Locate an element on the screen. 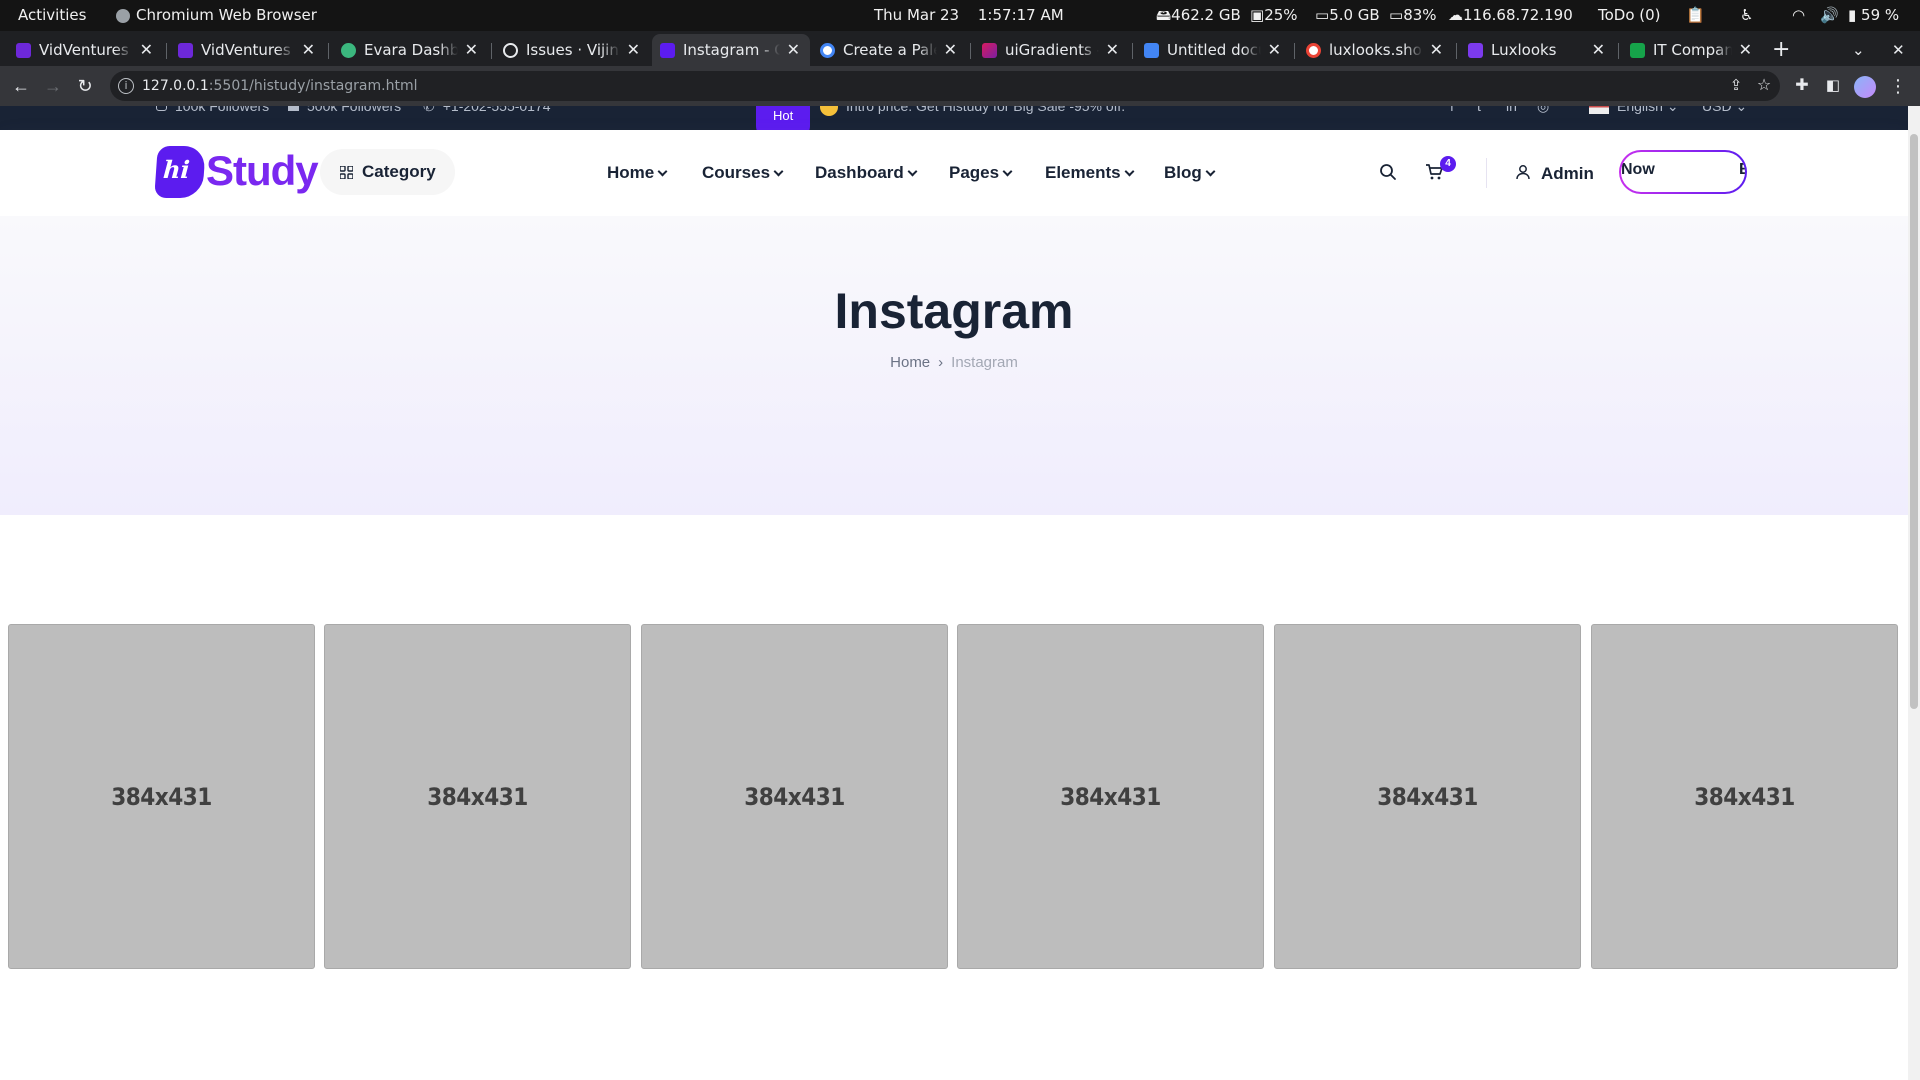 This screenshot has height=1080, width=1920. tab-vidventures-2: VidVentures ✕ is located at coordinates (247, 50).